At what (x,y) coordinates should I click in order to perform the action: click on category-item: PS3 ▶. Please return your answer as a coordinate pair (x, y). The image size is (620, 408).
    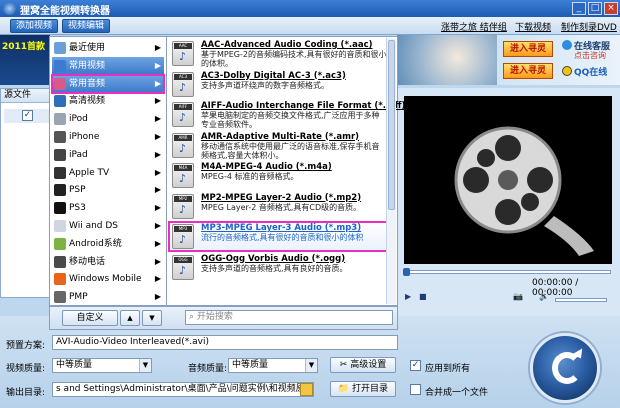
    Looking at the image, I should click on (108, 208).